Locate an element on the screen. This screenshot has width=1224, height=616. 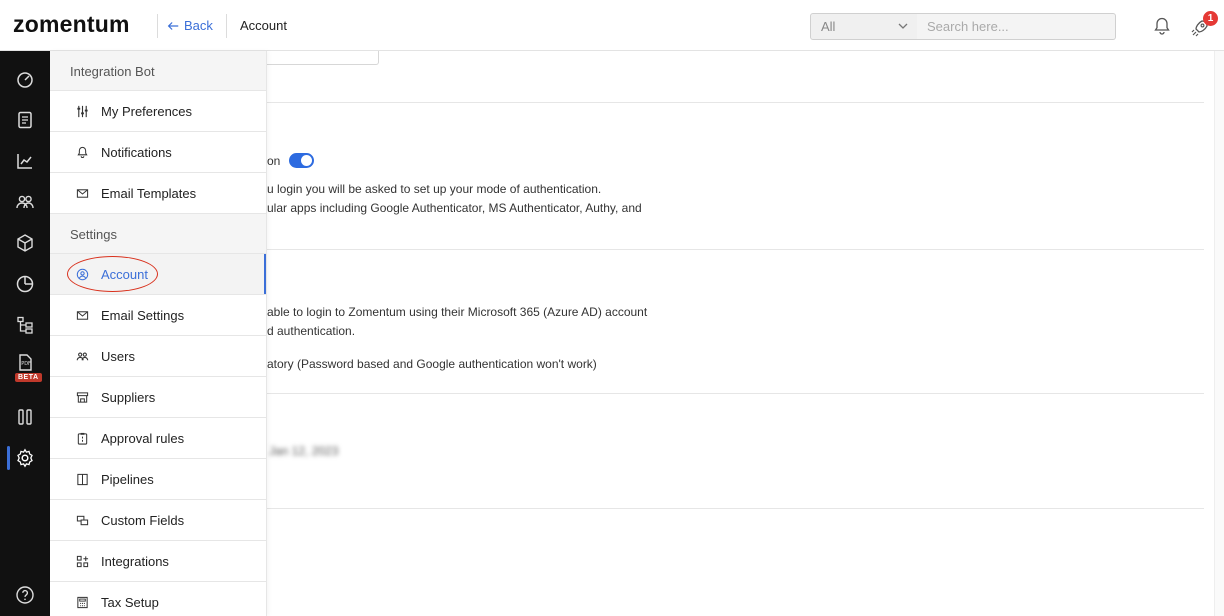
menu-item-label: Email Settings is located at coordinates (143, 315).